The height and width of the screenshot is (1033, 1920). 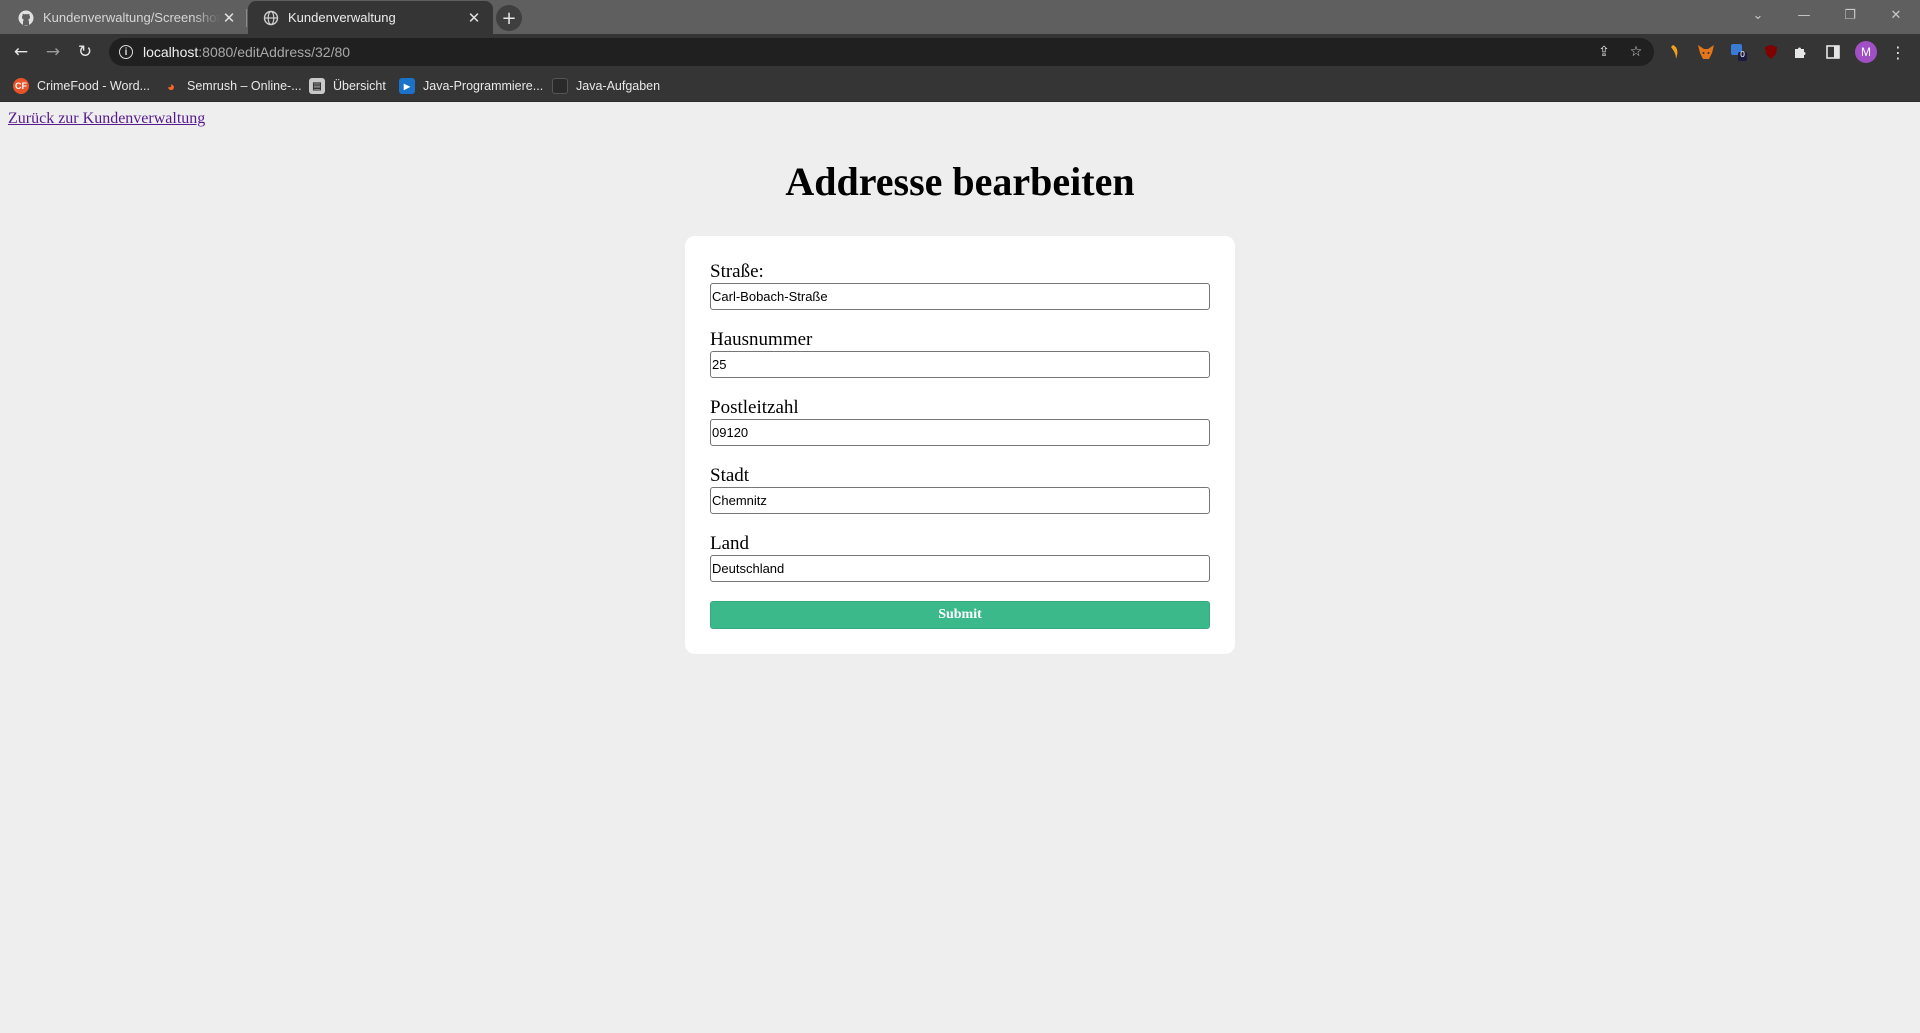 I want to click on java-video-icon: ▶, so click(x=407, y=86).